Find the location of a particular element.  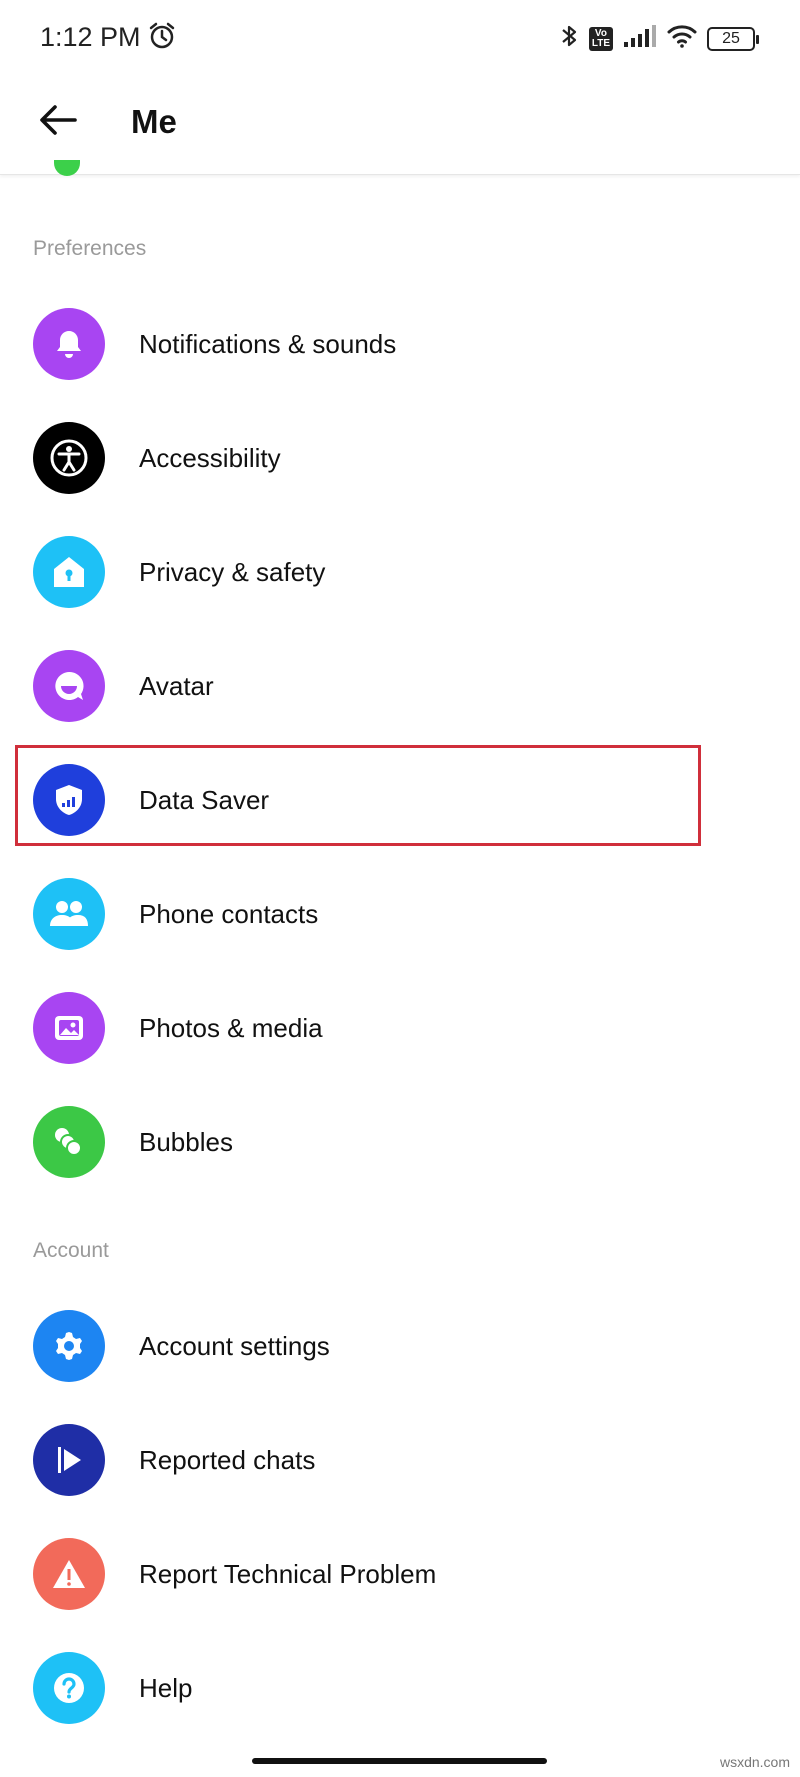

wifi-icon is located at coordinates (682, 38).